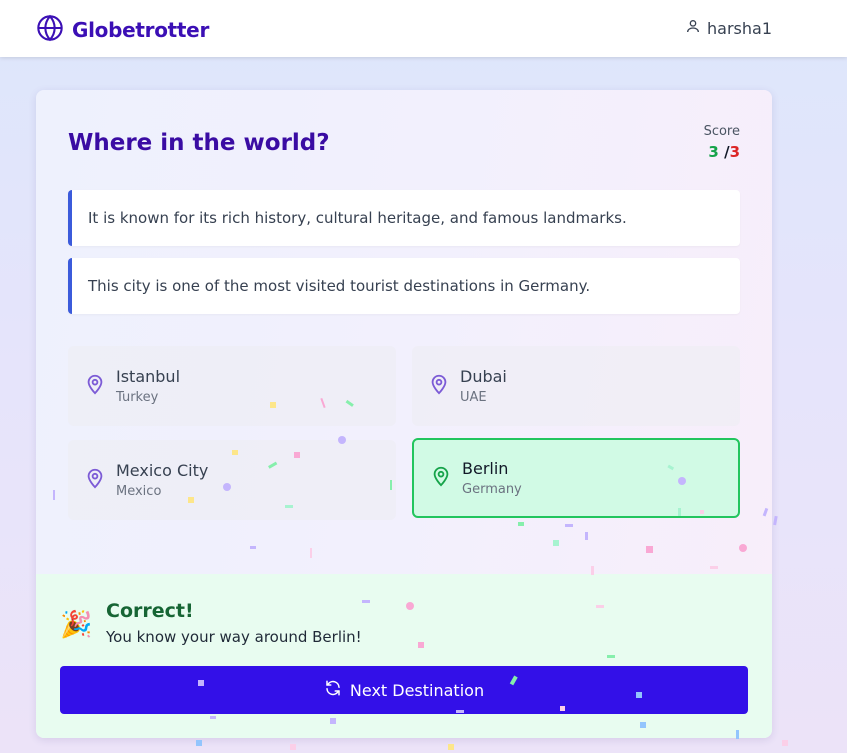 This screenshot has width=847, height=753. Describe the element at coordinates (485, 468) in the screenshot. I see `option-city: Berlin` at that location.